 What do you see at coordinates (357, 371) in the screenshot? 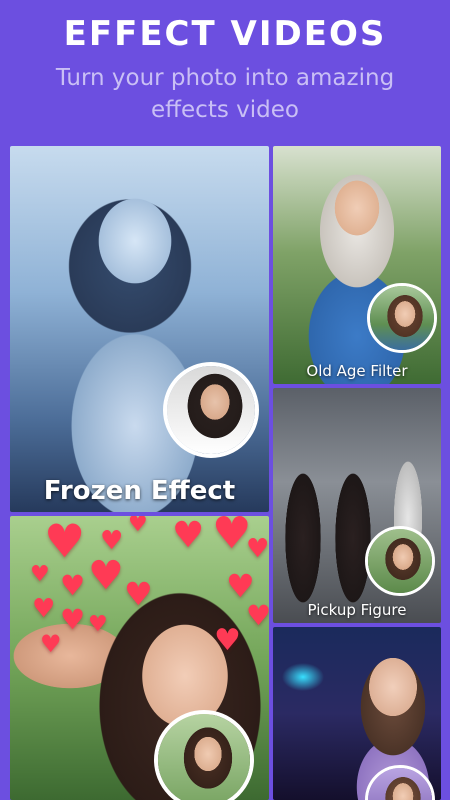
I see `effect-card-label: Old Age Filter` at bounding box center [357, 371].